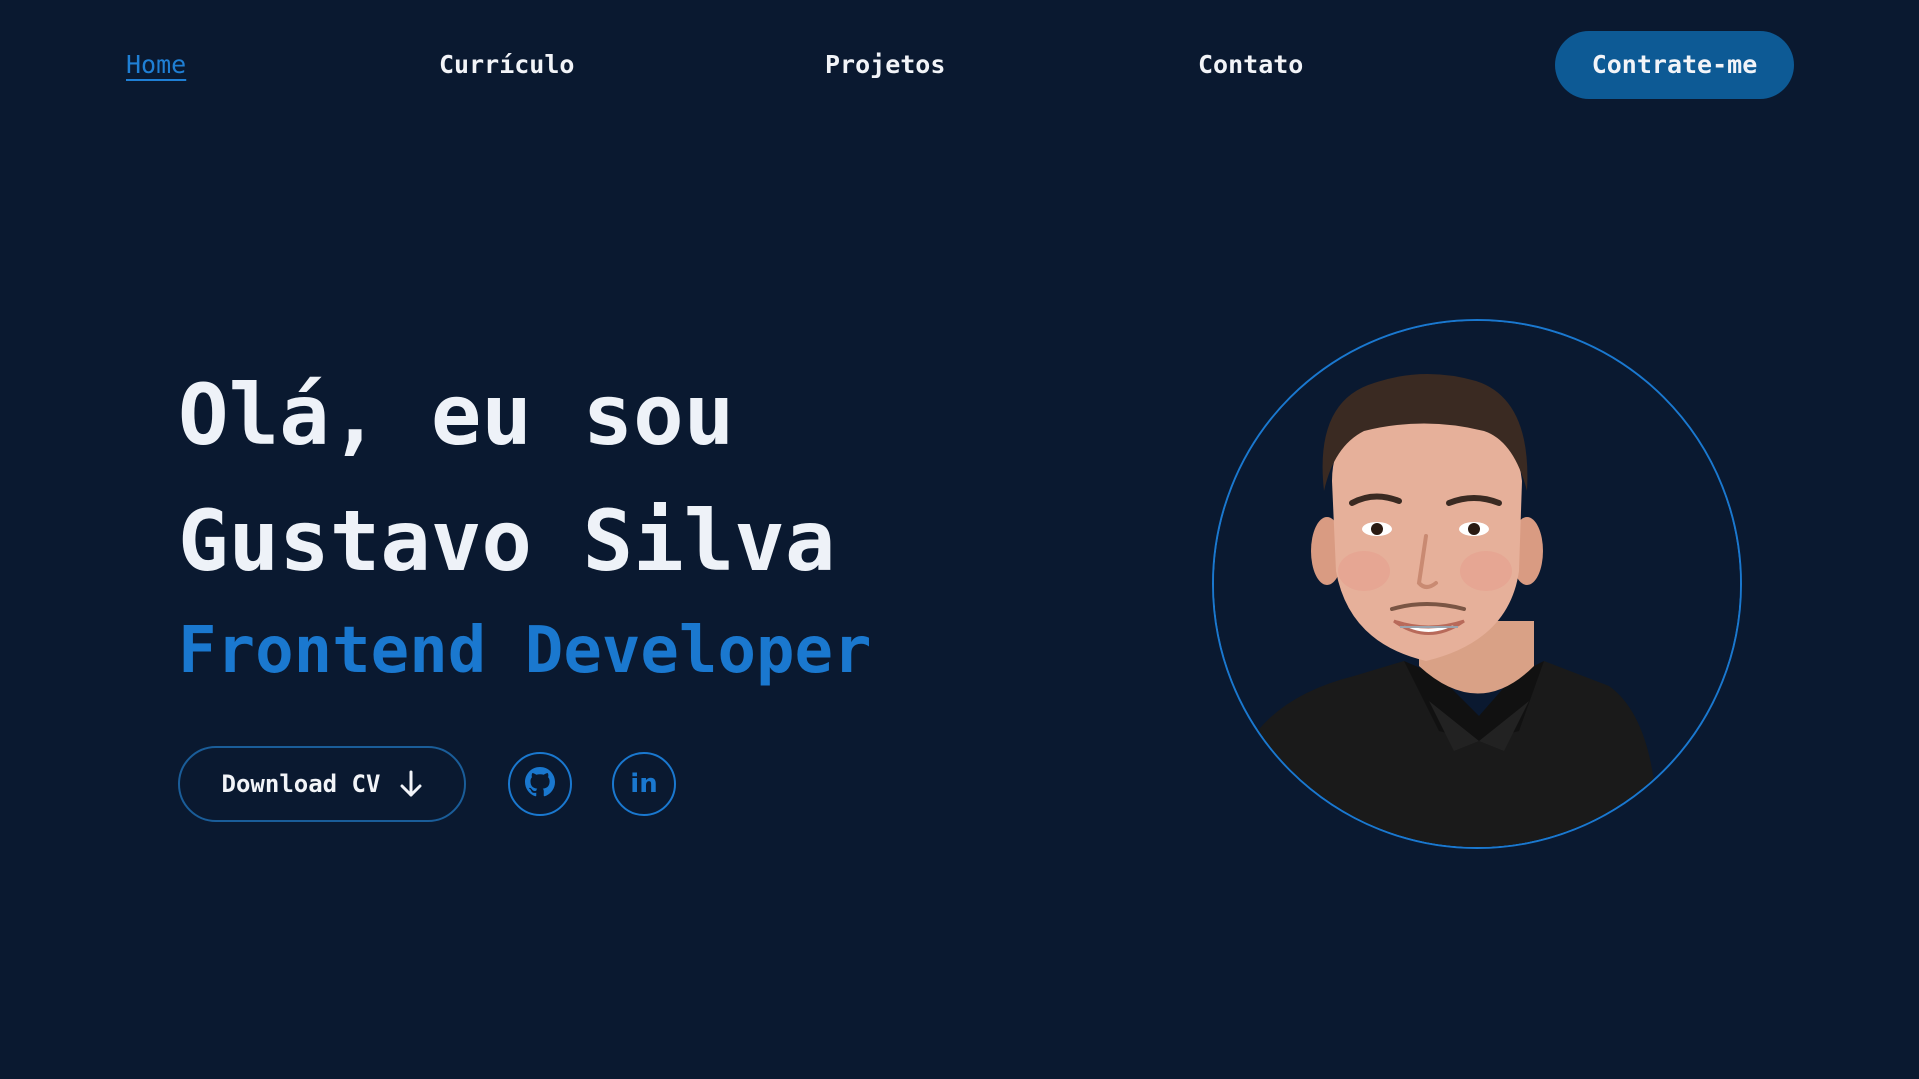 The height and width of the screenshot is (1079, 1919). I want to click on nav-link-contato: Contato, so click(1250, 65).